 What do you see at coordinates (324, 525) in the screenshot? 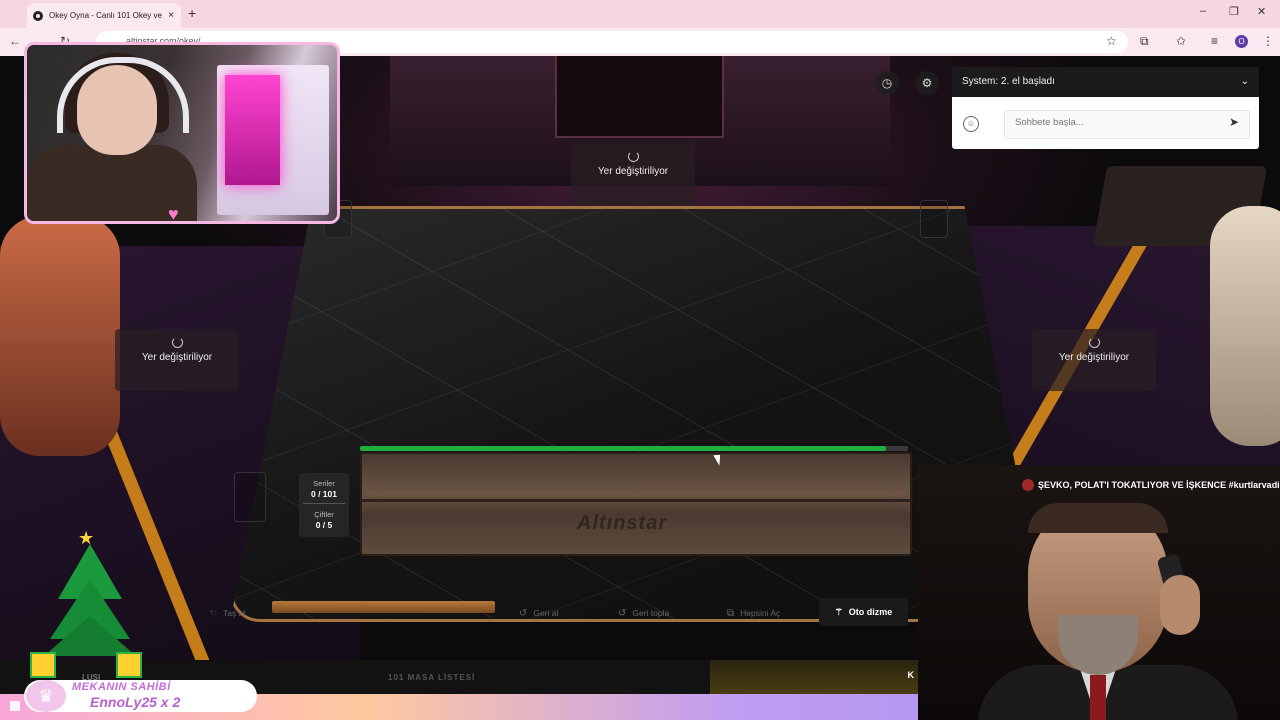
I see `pairs-value: 0 / 5` at bounding box center [324, 525].